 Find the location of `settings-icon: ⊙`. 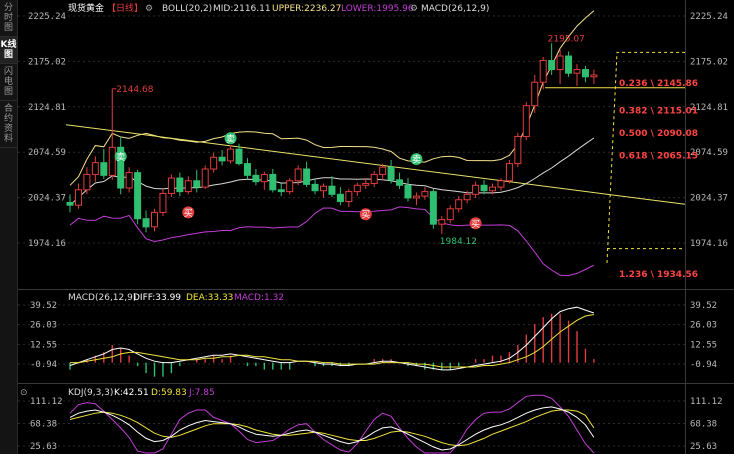

settings-icon: ⊙ is located at coordinates (24, 393).